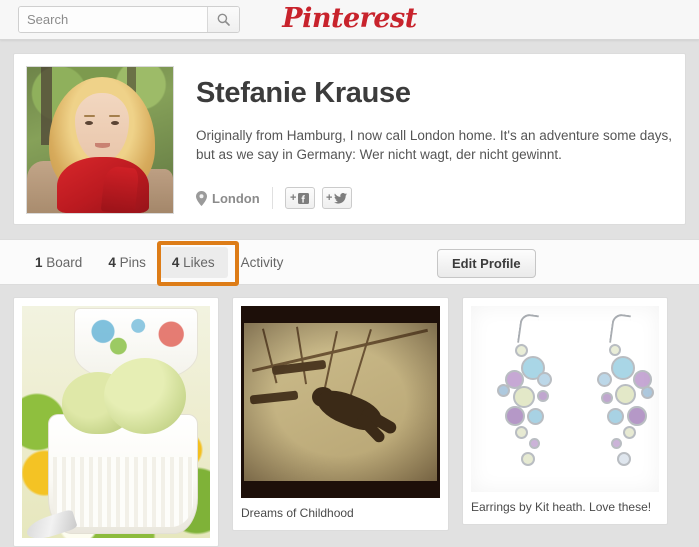 The width and height of the screenshot is (699, 547). I want to click on connect-facebook-button: +, so click(299, 198).